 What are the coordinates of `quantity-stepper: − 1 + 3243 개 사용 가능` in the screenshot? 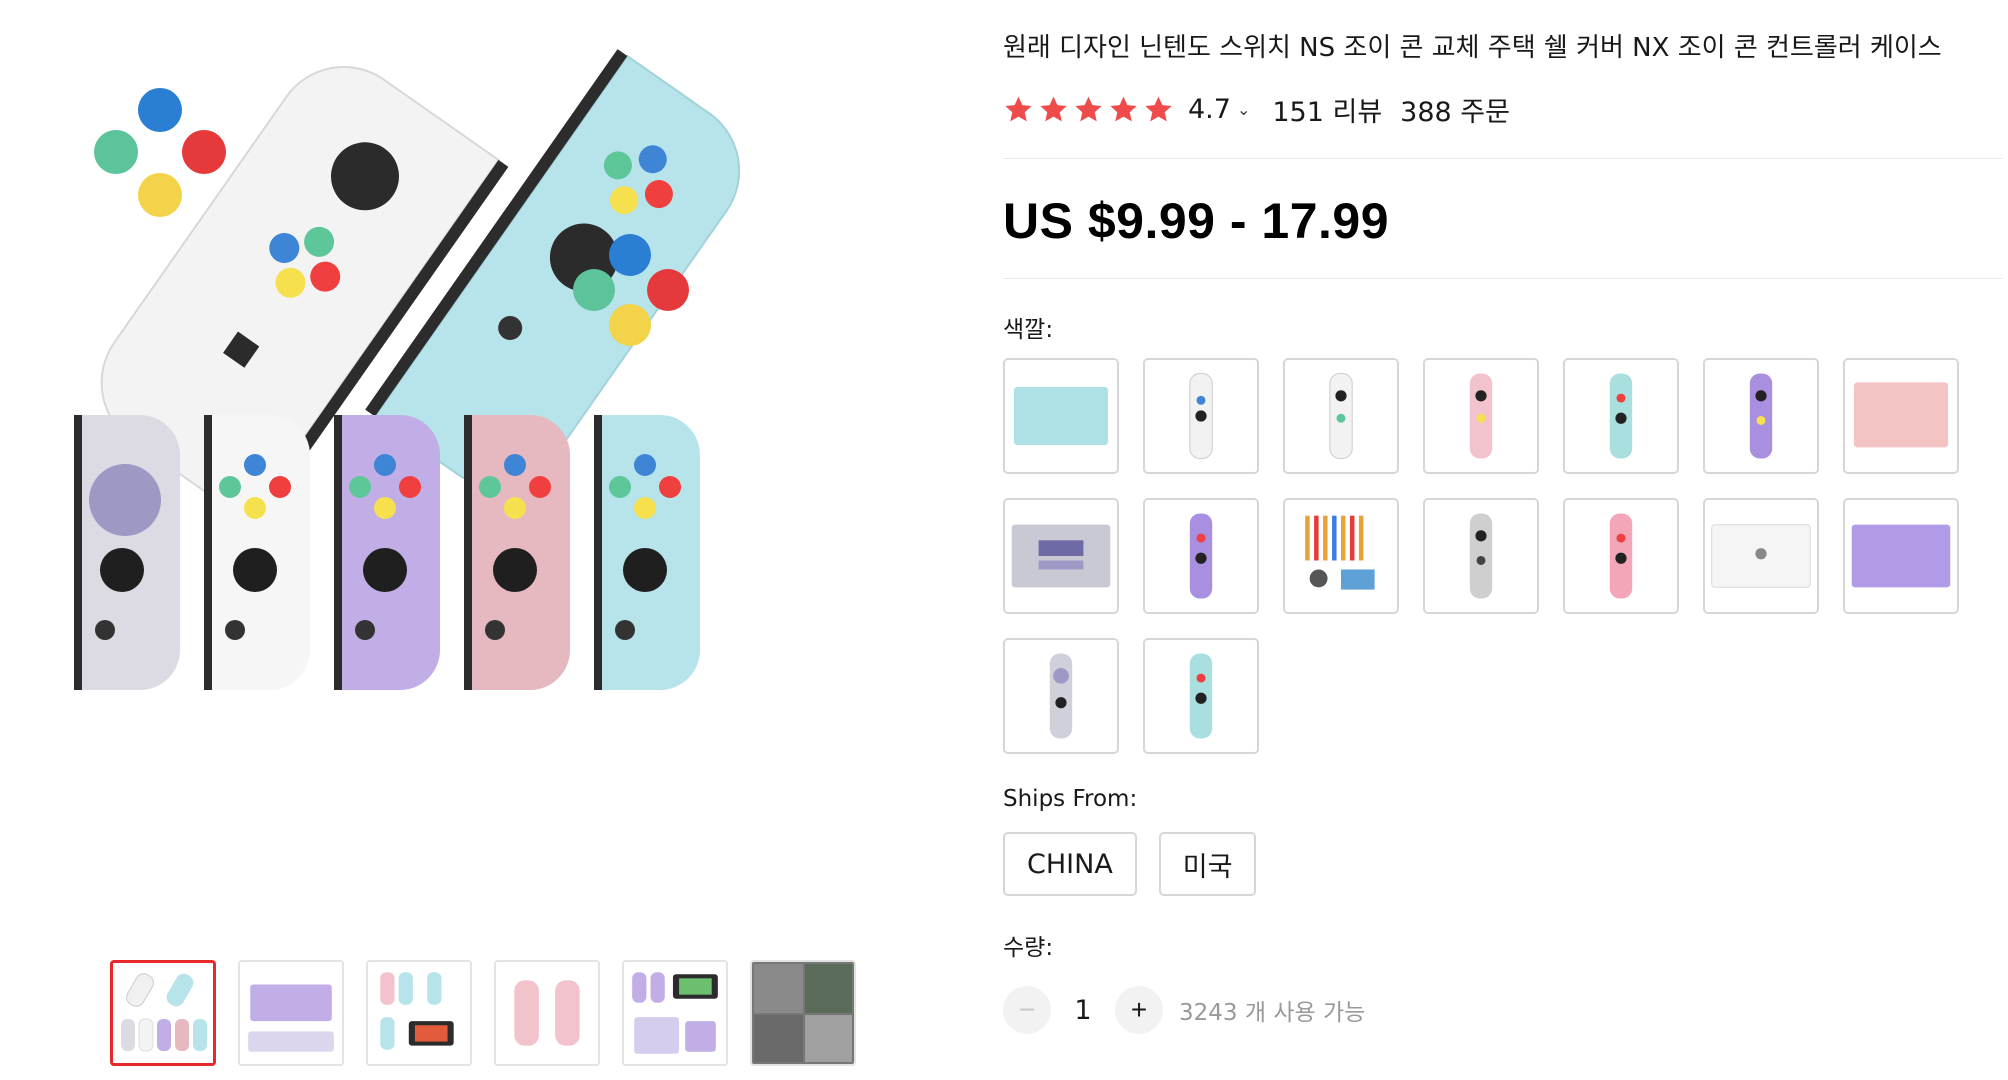 It's located at (1184, 1010).